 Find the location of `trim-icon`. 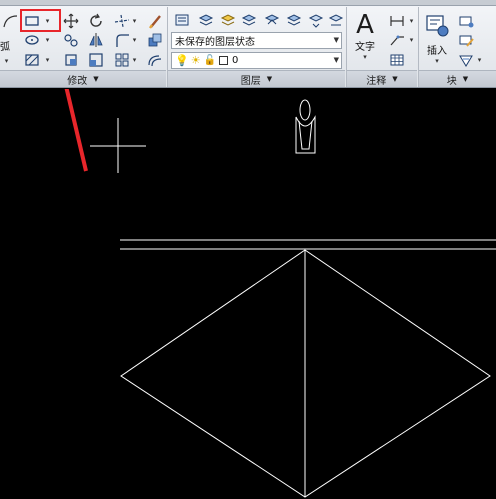

trim-icon is located at coordinates (121, 20).